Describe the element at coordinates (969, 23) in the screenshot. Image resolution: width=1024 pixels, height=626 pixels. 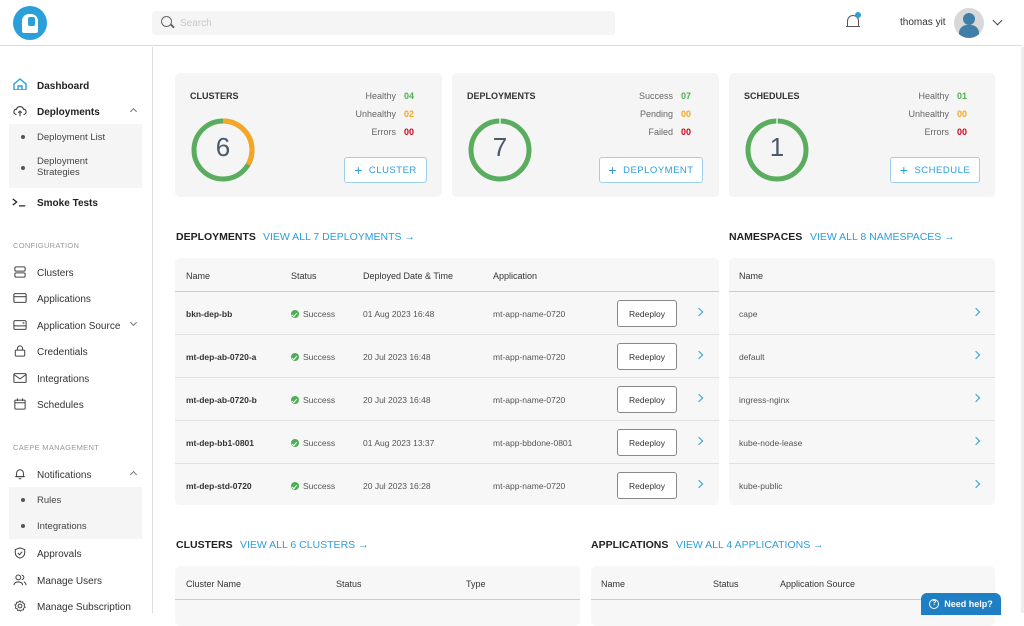
I see `avatar` at that location.